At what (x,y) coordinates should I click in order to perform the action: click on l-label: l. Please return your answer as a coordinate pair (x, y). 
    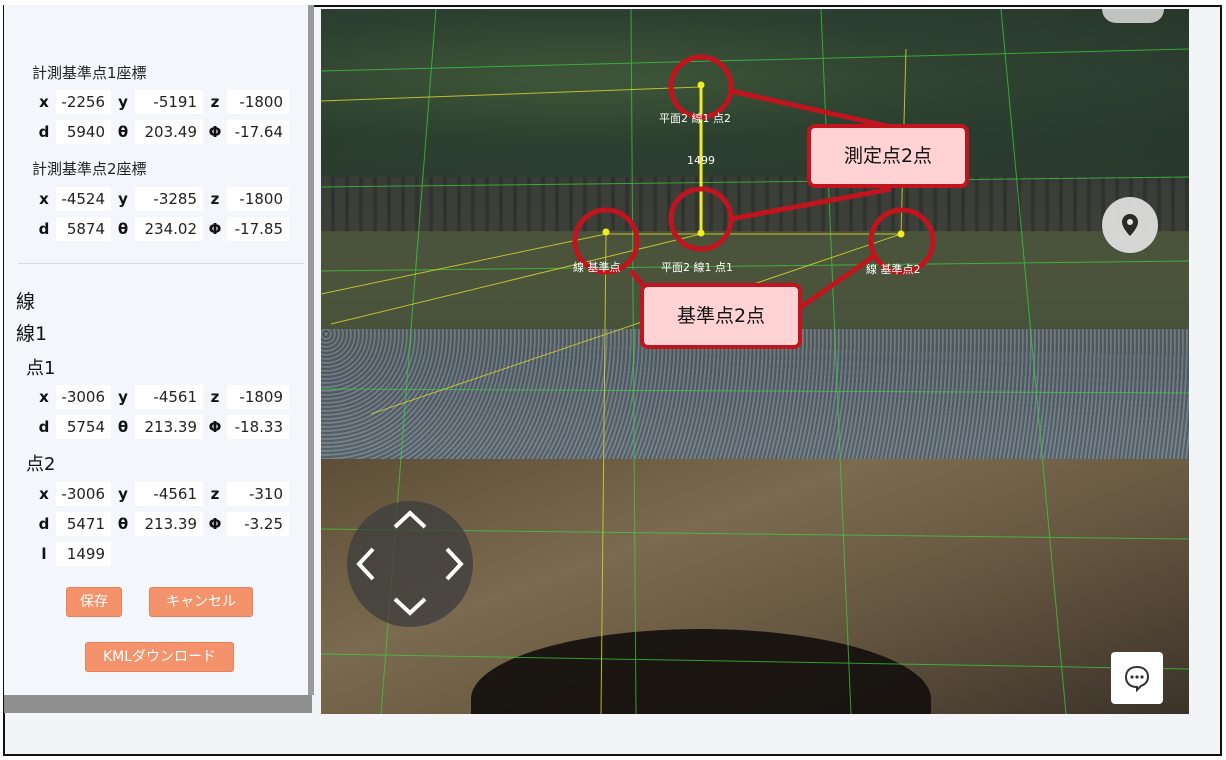
    Looking at the image, I should click on (44, 554).